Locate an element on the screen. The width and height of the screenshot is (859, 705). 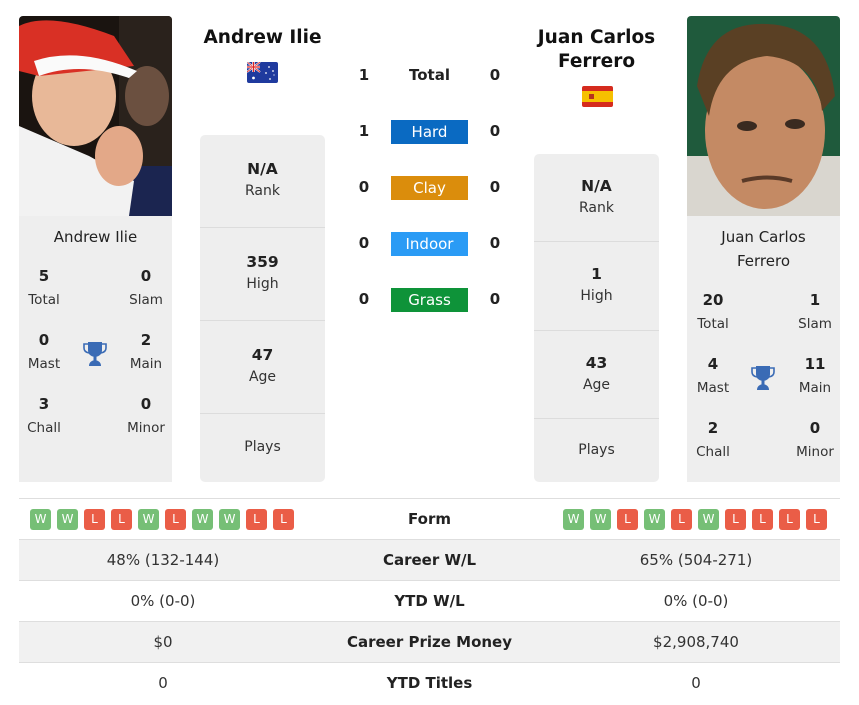
spain-flag-icon is located at coordinates (597, 96).